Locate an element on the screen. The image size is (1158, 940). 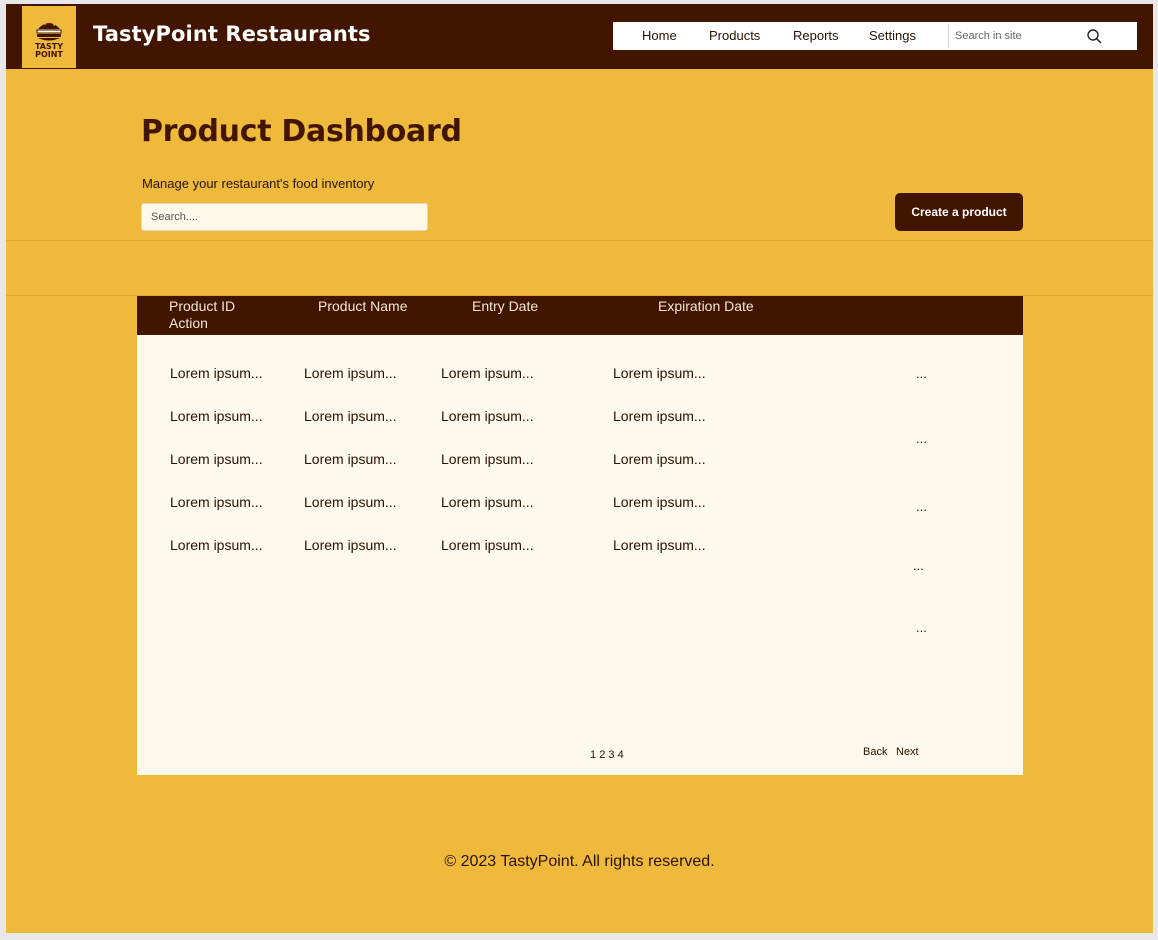
nav-menu: Home Products Reports Settings is located at coordinates (875, 36).